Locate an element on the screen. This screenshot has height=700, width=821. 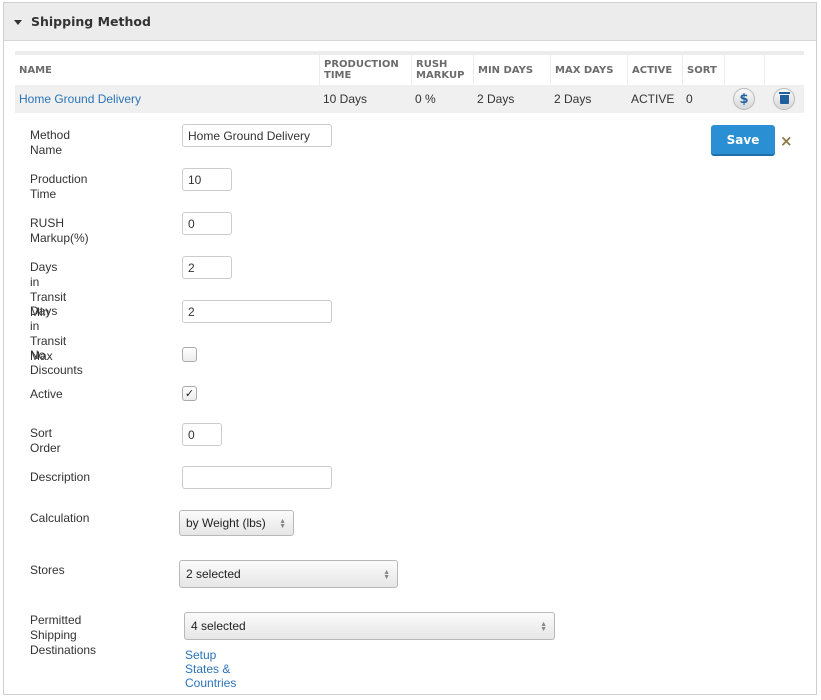
calculation-select: by Weight (lbs) ▲ ▼ is located at coordinates (236, 523).